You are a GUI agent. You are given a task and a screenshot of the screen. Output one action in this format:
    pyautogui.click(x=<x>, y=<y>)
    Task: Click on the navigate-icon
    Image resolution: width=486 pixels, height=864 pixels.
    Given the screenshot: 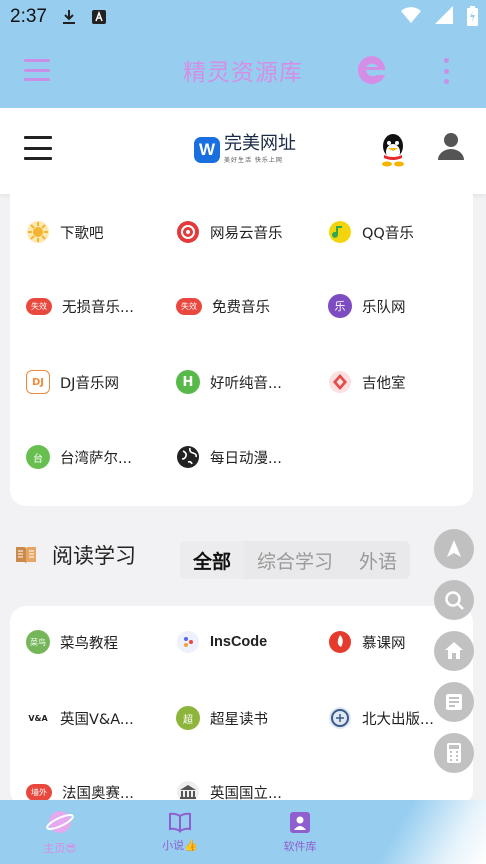 What is the action you would take?
    pyautogui.click(x=454, y=548)
    